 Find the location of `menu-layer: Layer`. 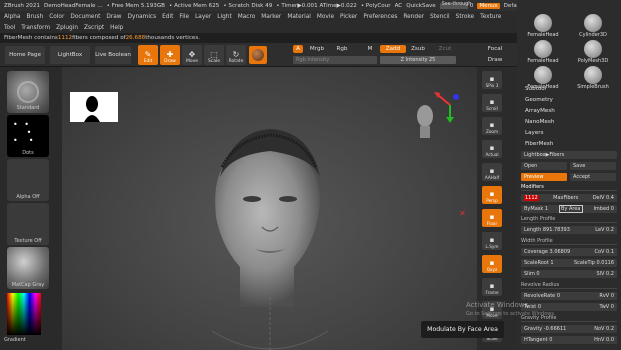

menu-layer: Layer is located at coordinates (203, 17).